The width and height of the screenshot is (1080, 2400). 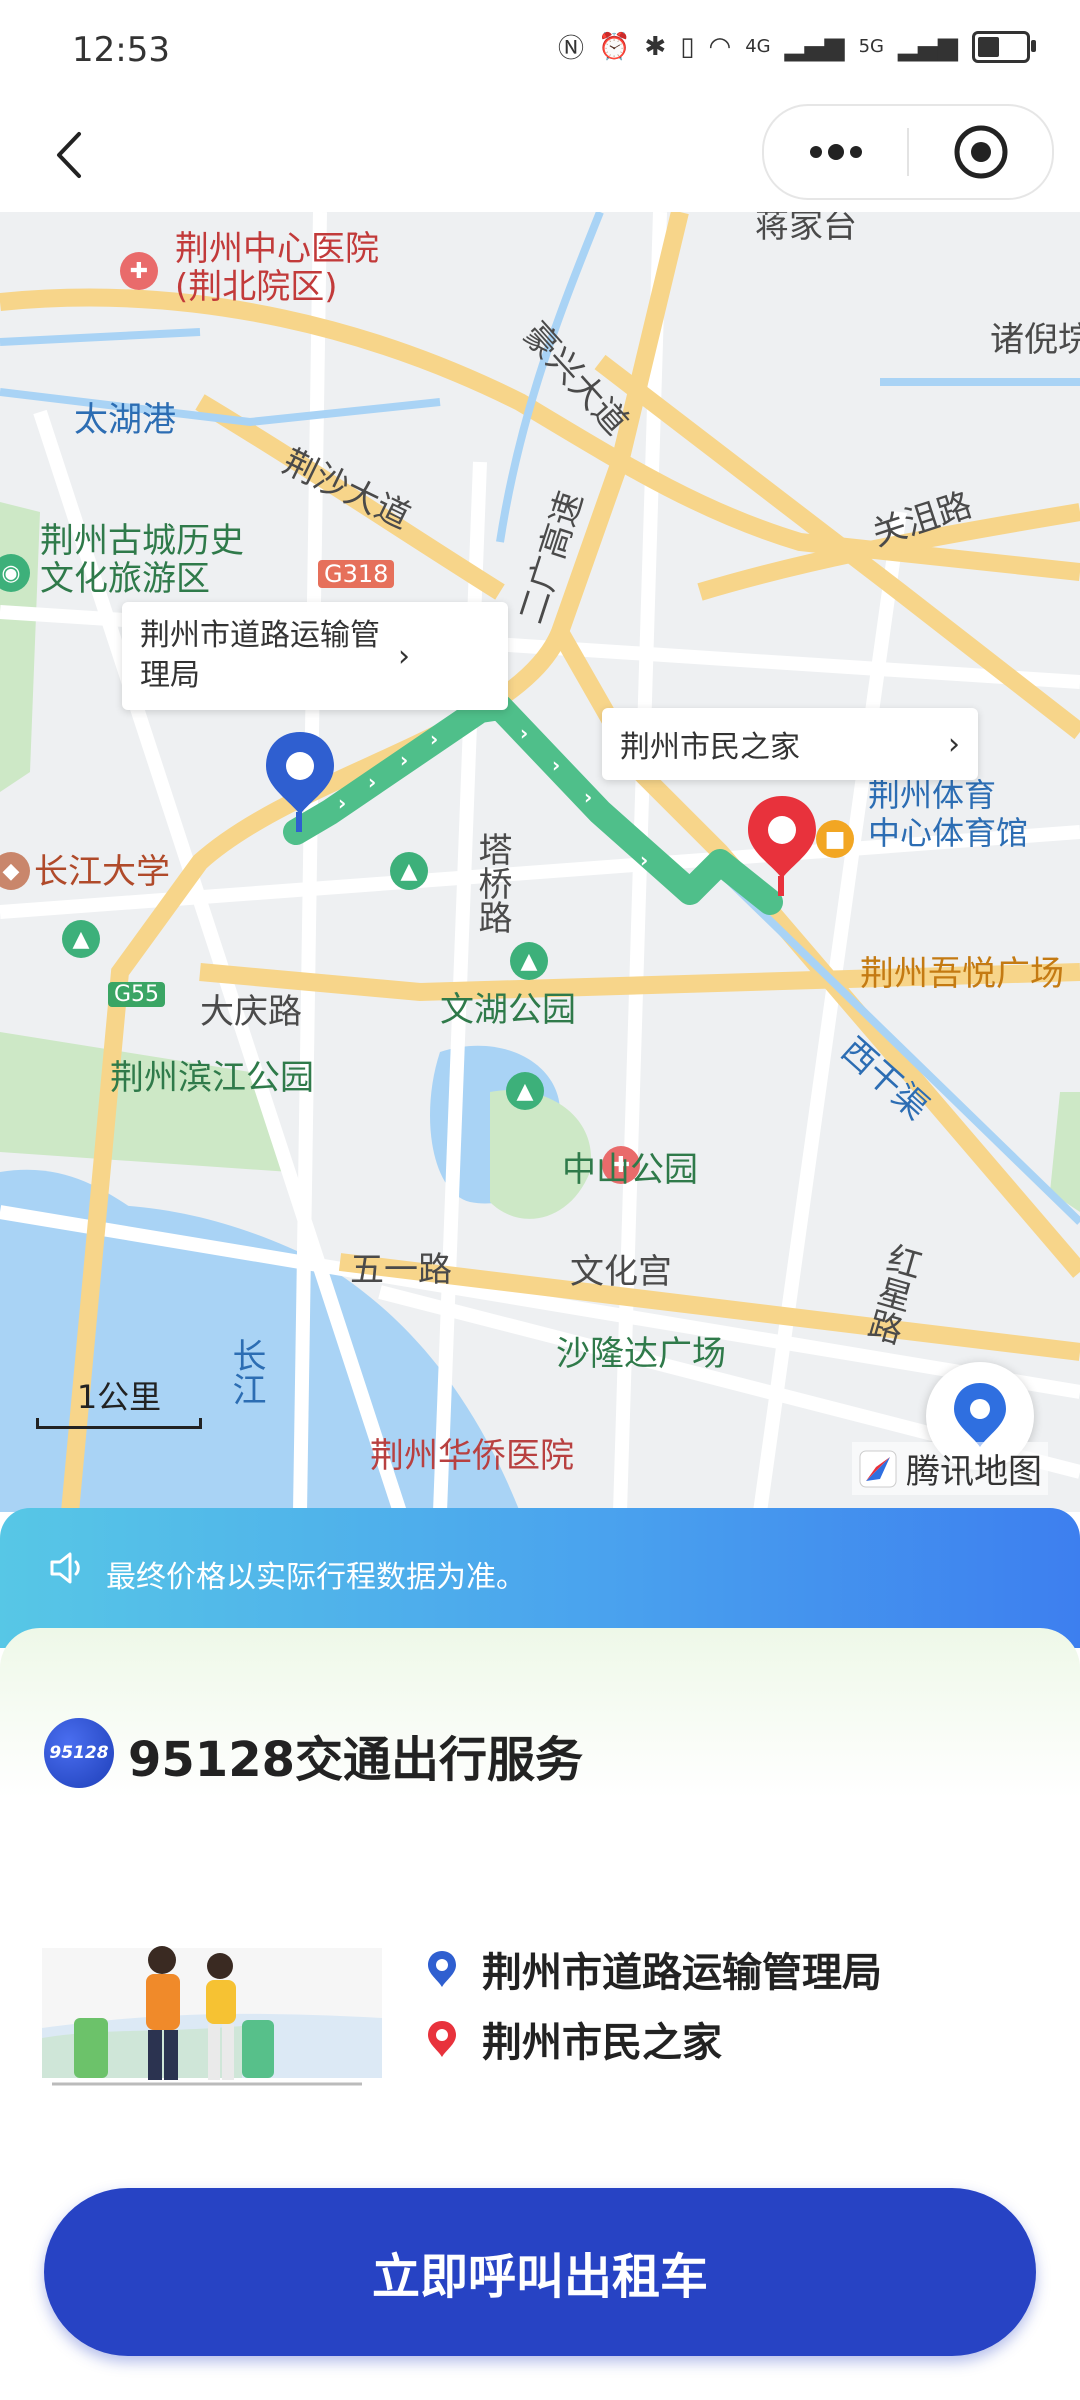 I want to click on highway-badge: G55, so click(x=137, y=994).